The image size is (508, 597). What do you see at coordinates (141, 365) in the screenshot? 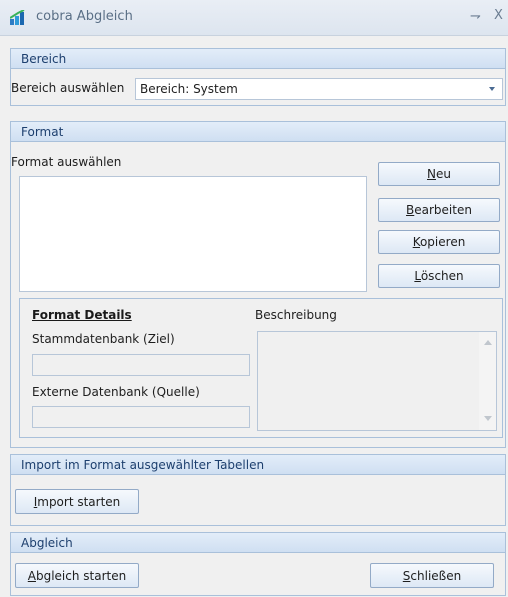
I see `stammdatenbank-field` at bounding box center [141, 365].